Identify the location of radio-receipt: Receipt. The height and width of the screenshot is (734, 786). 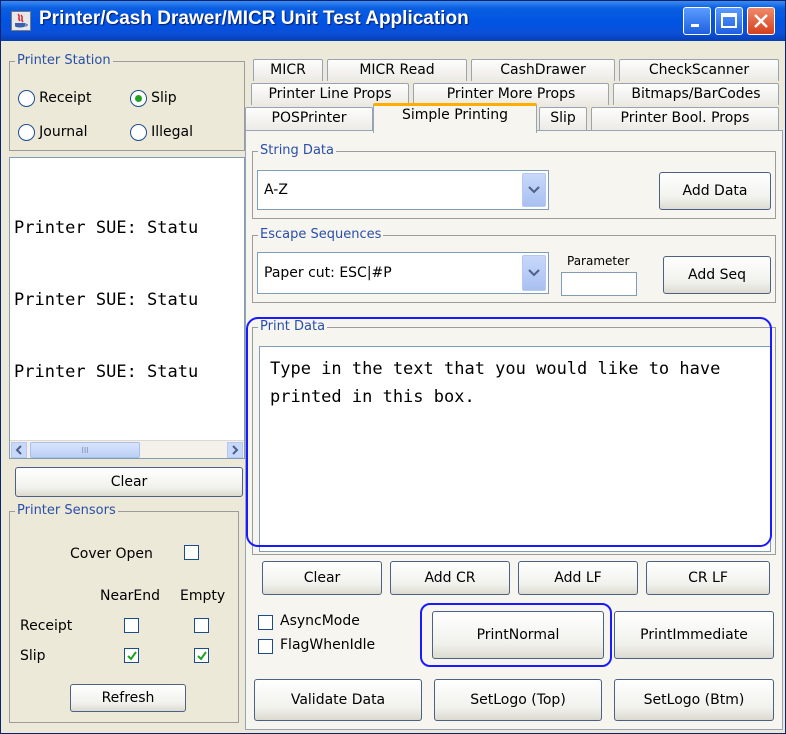
(54, 98).